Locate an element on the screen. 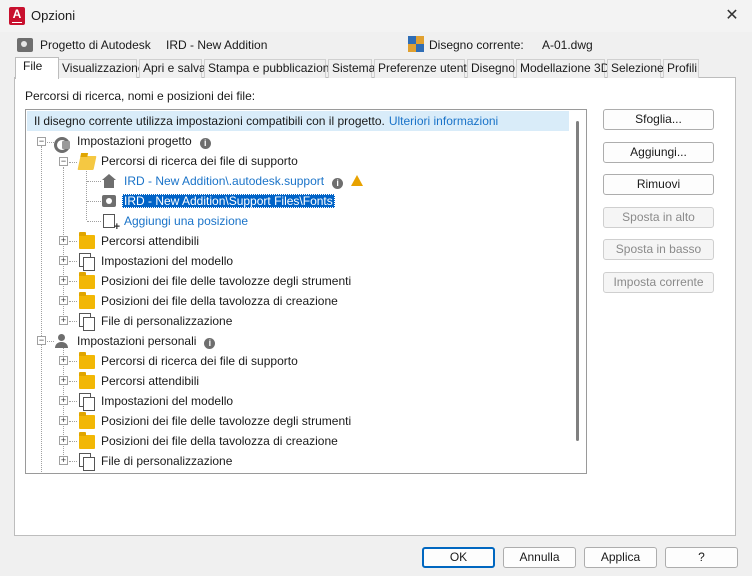  tree-node-personal-trusted-paths: Percorsi attendibili is located at coordinates (150, 381).